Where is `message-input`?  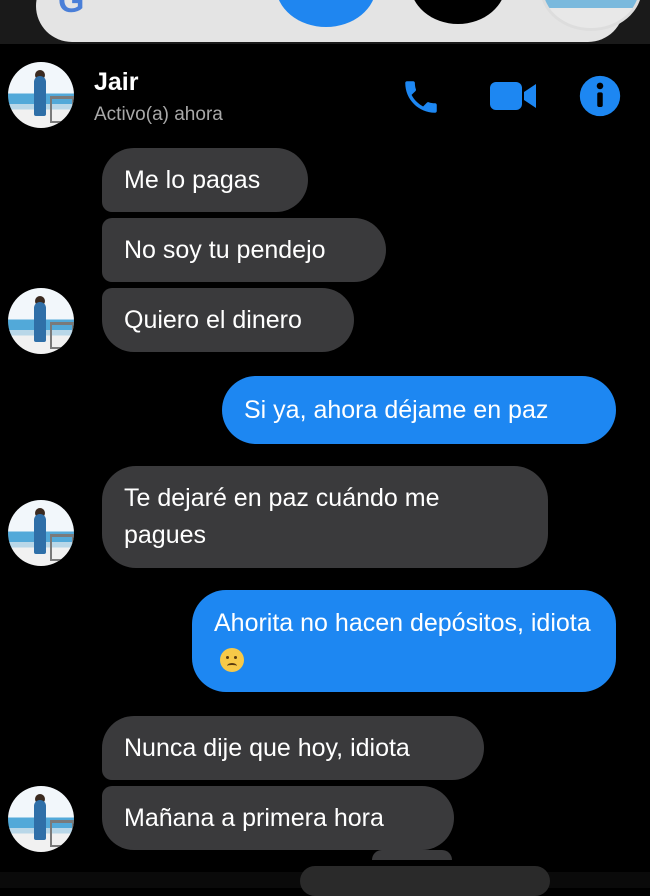
message-input is located at coordinates (425, 881).